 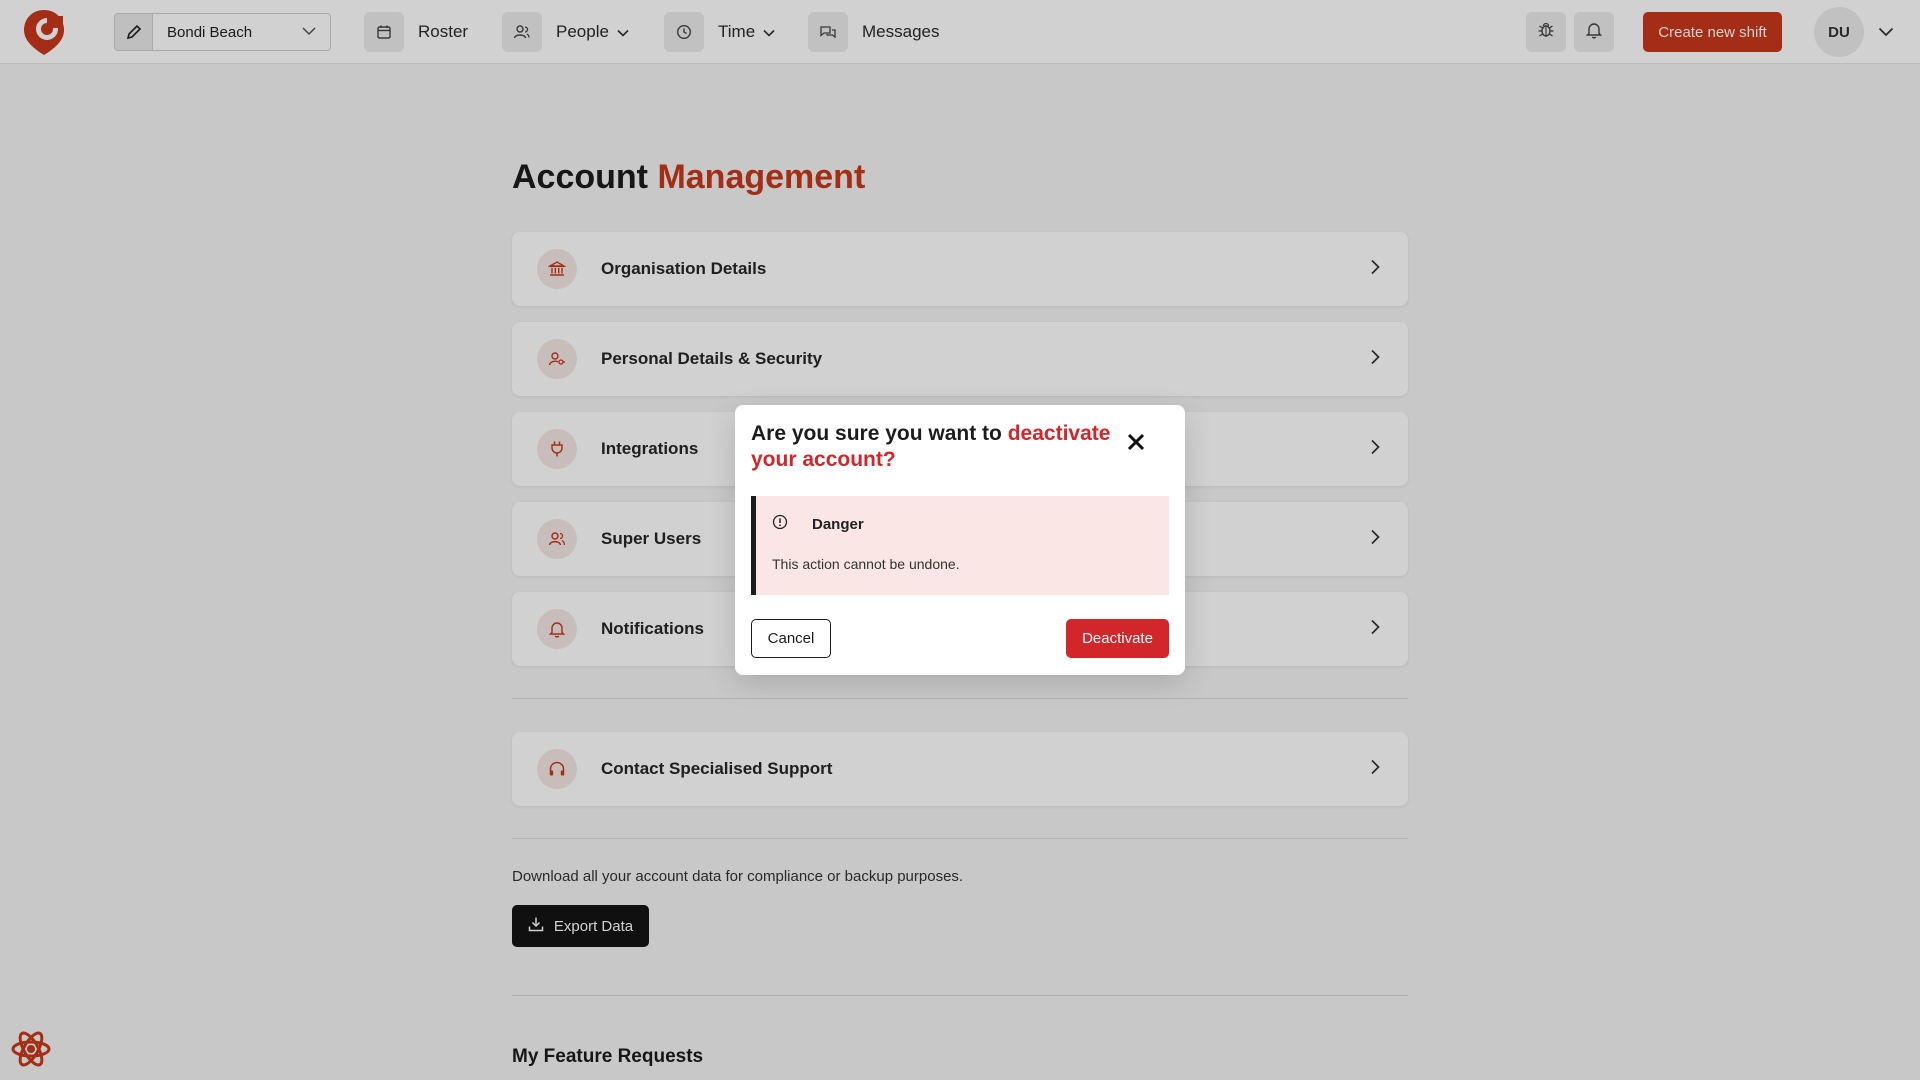 What do you see at coordinates (879, 433) in the screenshot?
I see `dialog-title-main: Are you sure you want to` at bounding box center [879, 433].